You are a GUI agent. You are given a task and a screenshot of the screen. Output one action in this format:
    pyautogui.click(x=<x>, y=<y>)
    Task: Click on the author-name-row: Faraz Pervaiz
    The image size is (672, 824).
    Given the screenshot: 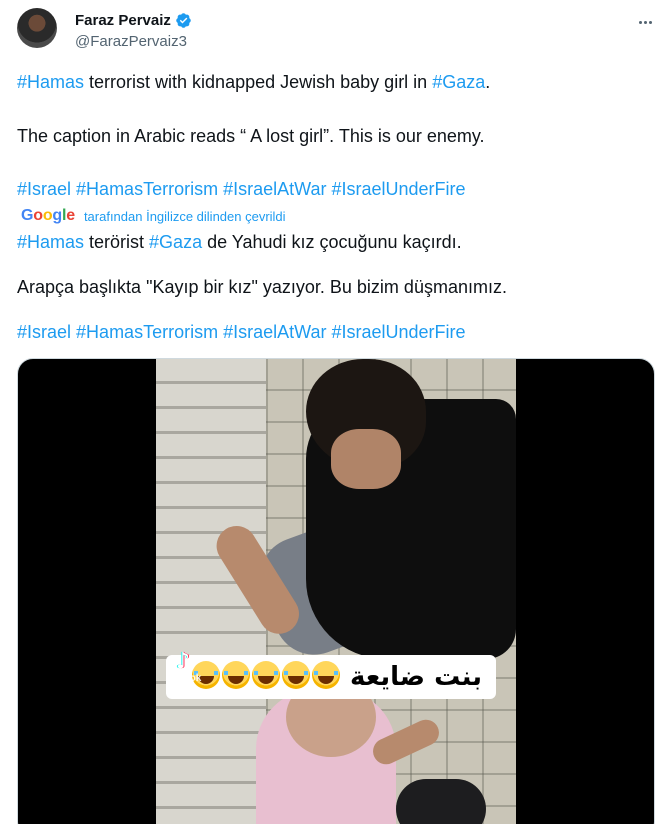 What is the action you would take?
    pyautogui.click(x=133, y=20)
    